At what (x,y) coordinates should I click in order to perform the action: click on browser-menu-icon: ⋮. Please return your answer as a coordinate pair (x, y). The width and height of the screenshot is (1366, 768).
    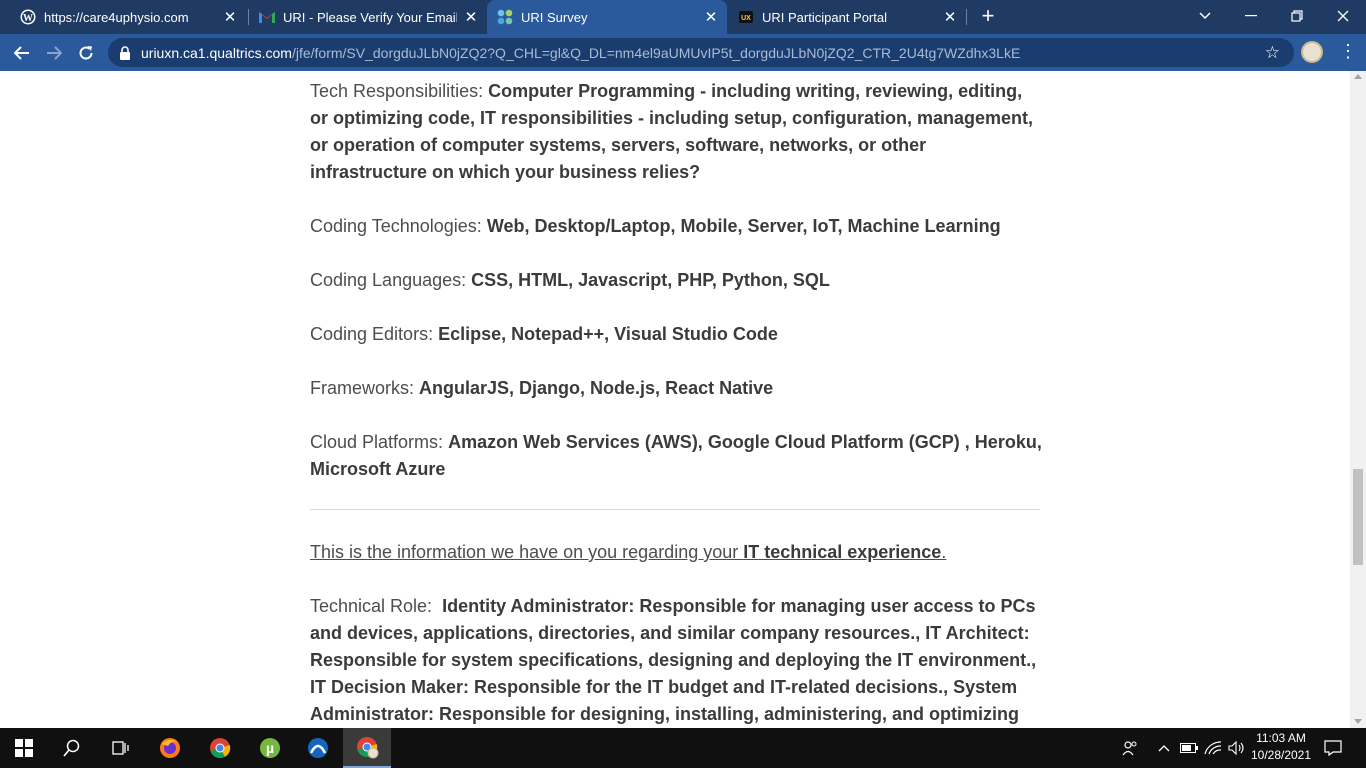
    Looking at the image, I should click on (1348, 52).